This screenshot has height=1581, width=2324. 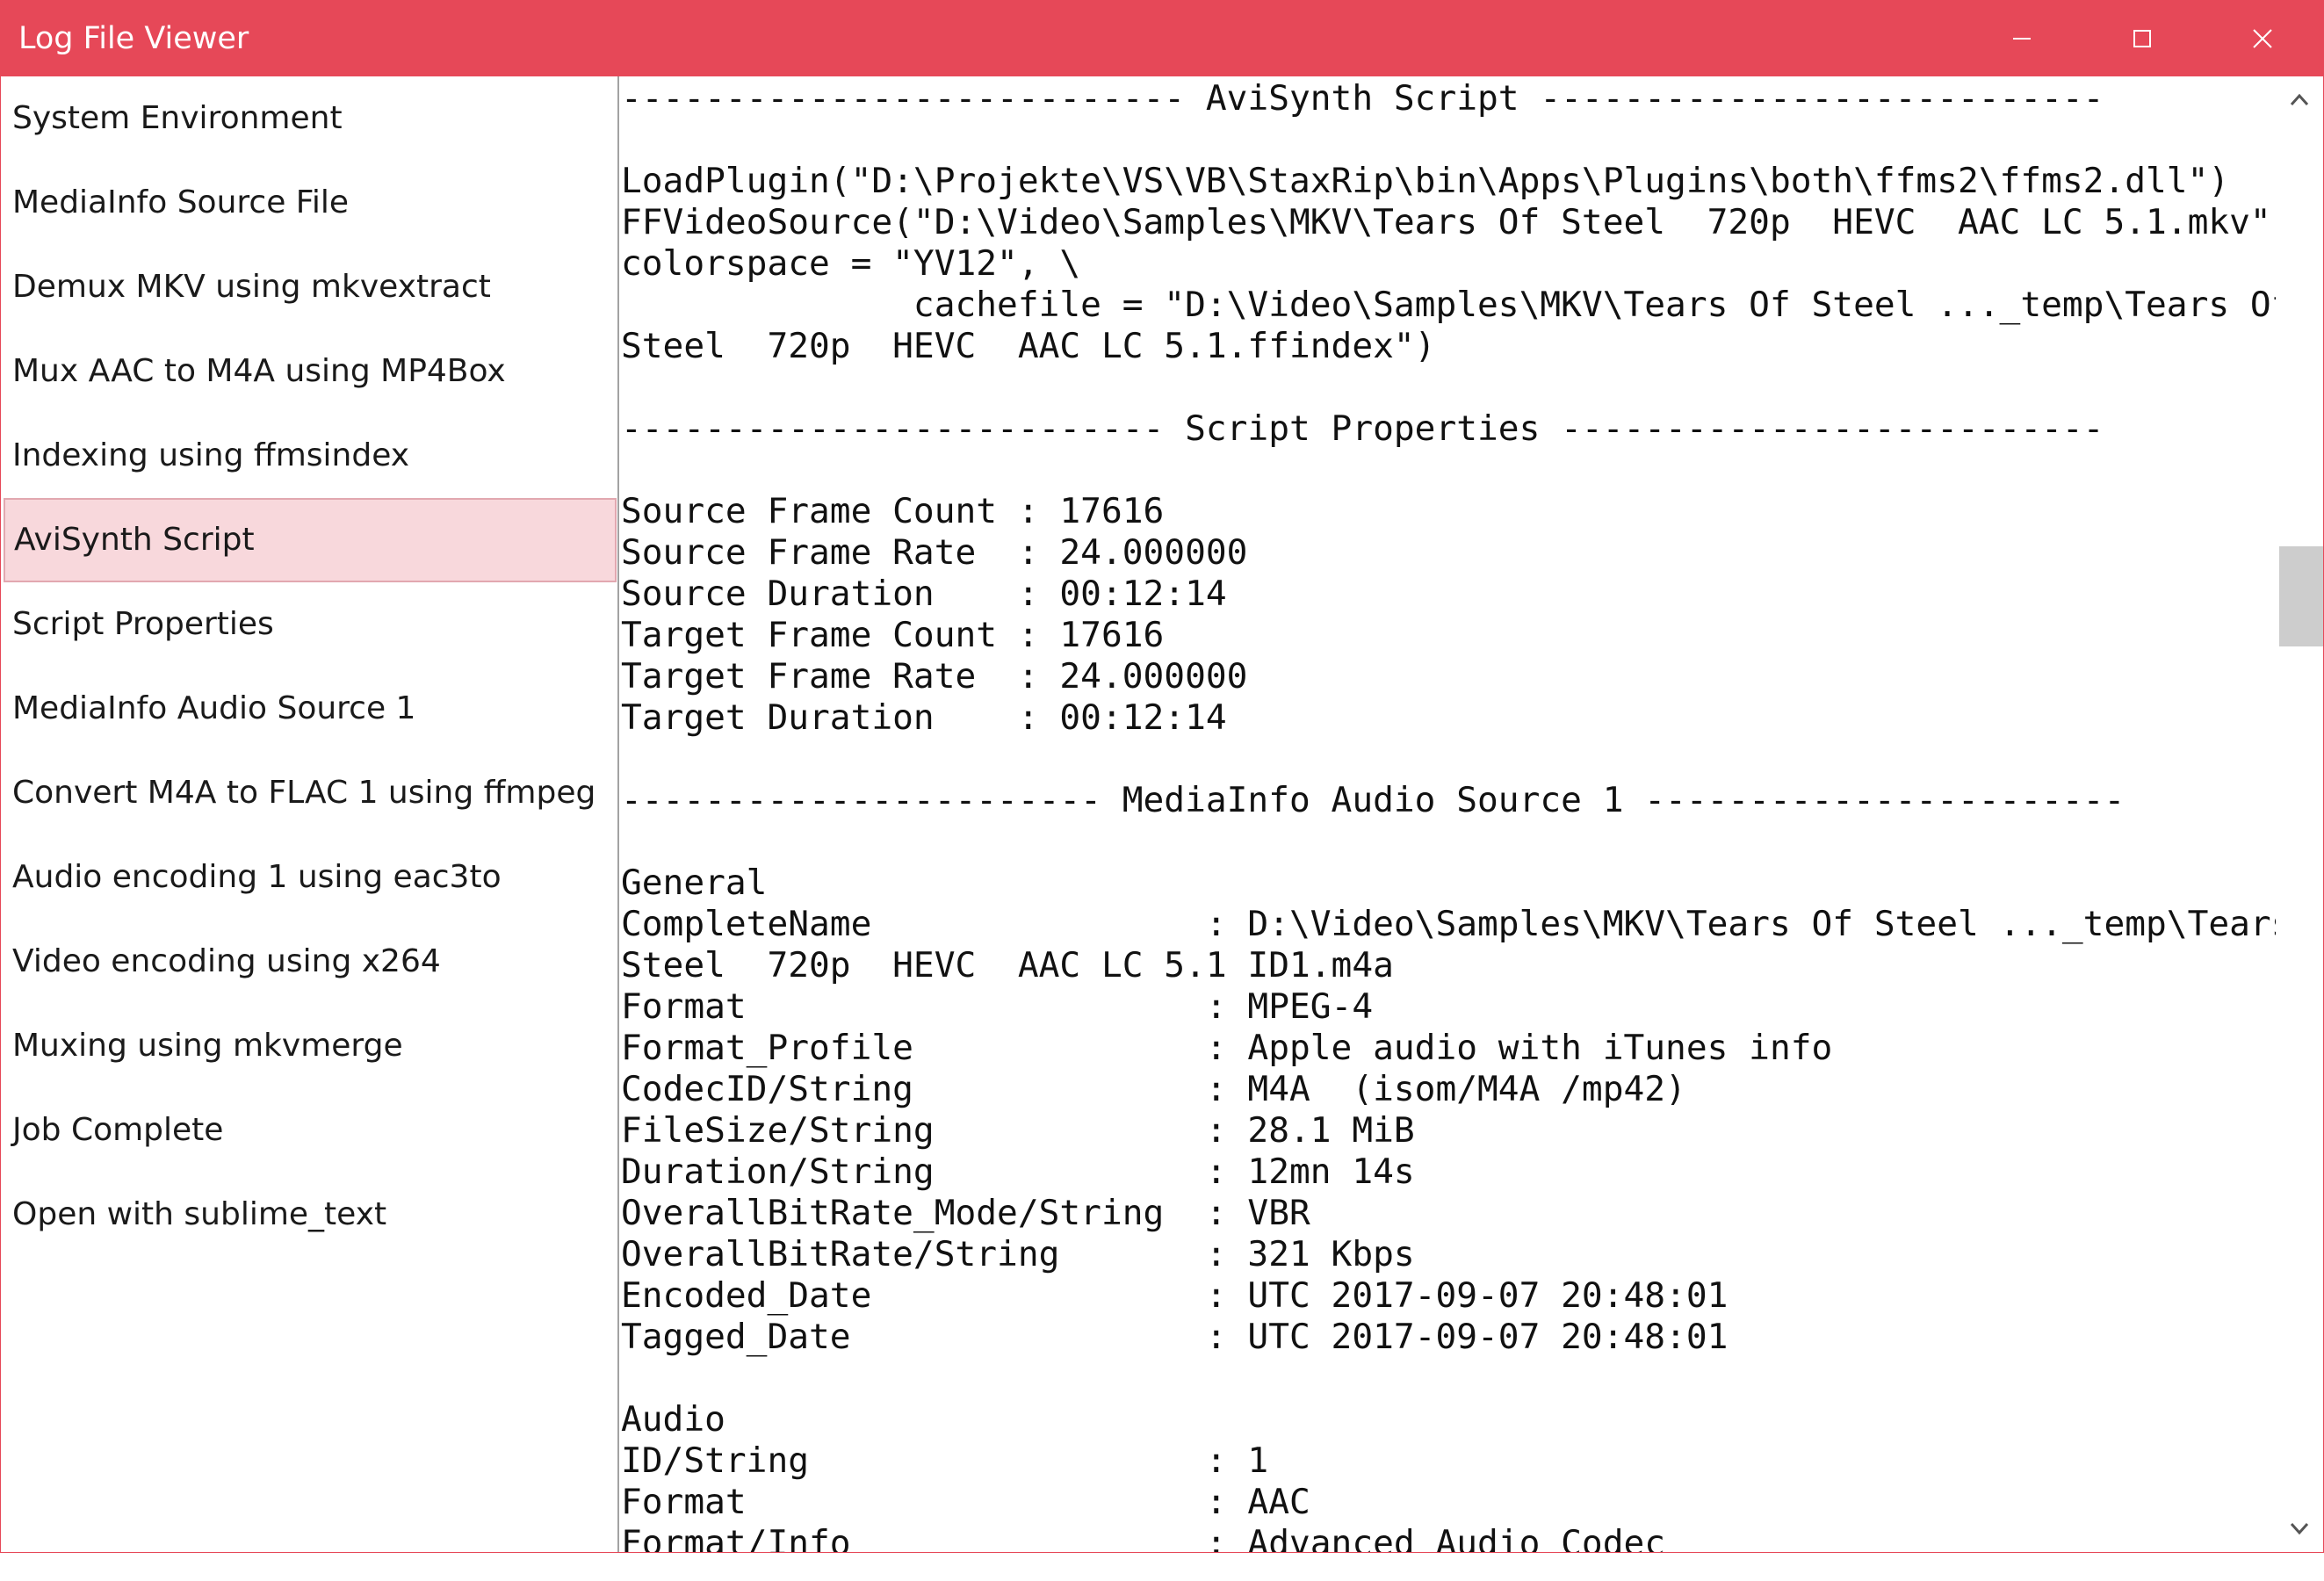 I want to click on minimize-button, so click(x=2021, y=38).